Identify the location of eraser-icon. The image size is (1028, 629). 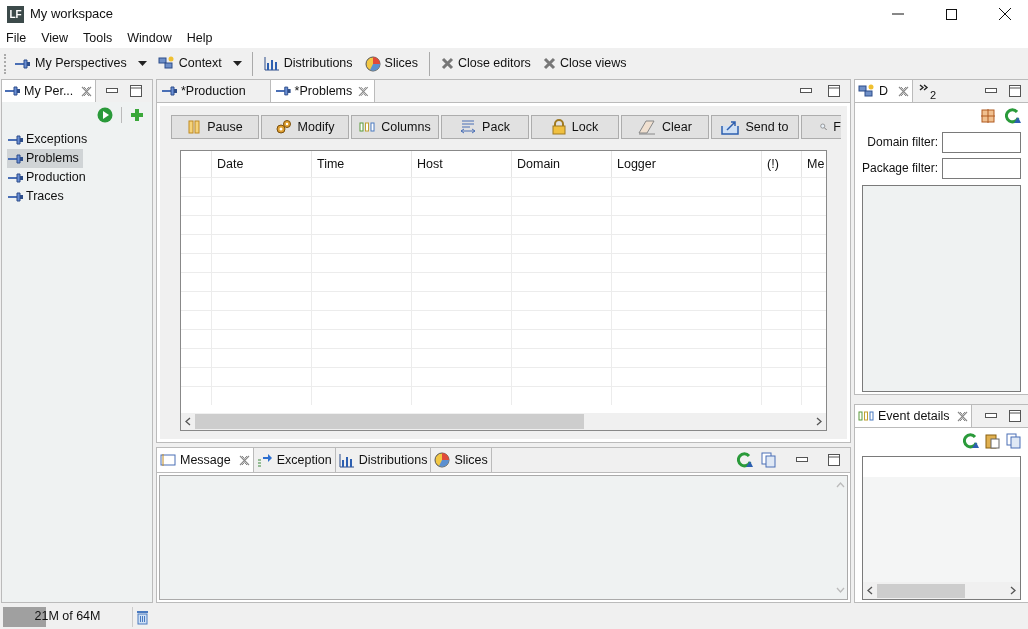
(647, 127).